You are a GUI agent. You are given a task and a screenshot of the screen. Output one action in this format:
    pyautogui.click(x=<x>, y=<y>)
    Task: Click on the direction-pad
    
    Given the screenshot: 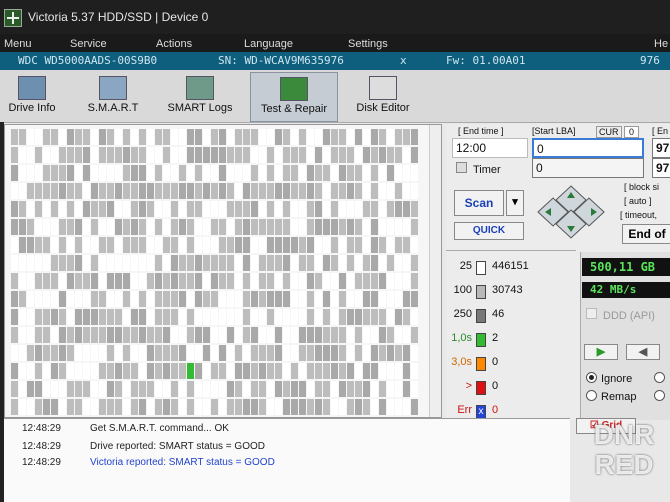 What is the action you would take?
    pyautogui.click(x=571, y=212)
    